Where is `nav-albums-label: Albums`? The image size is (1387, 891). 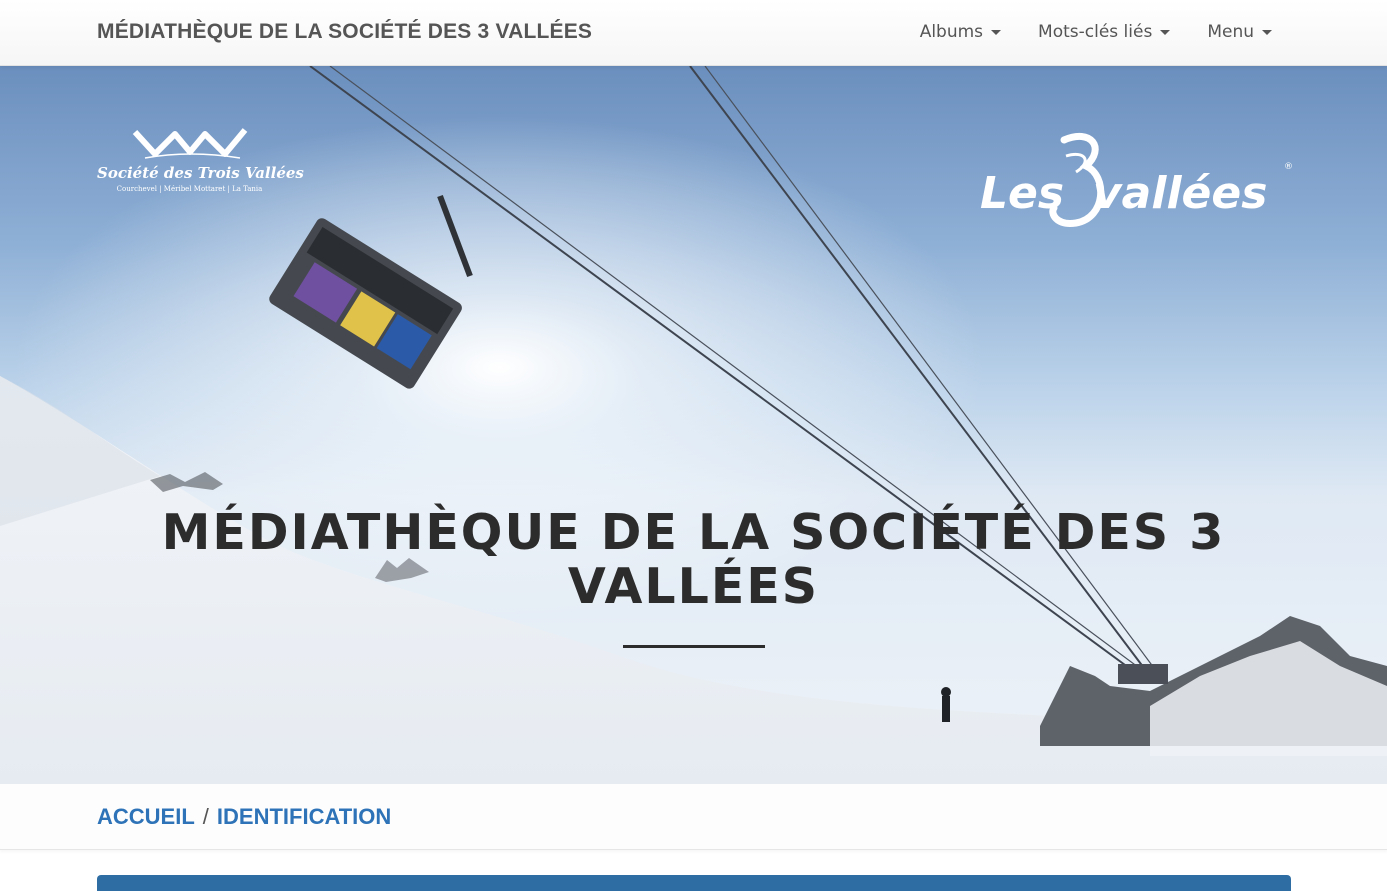
nav-albums-label: Albums is located at coordinates (951, 32).